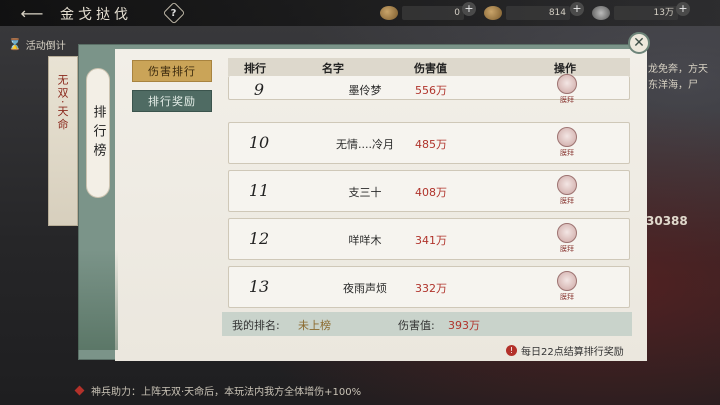  I want to click on my-rank-bar: 我的排名: 未上榜 伤害值: 393万, so click(427, 324).